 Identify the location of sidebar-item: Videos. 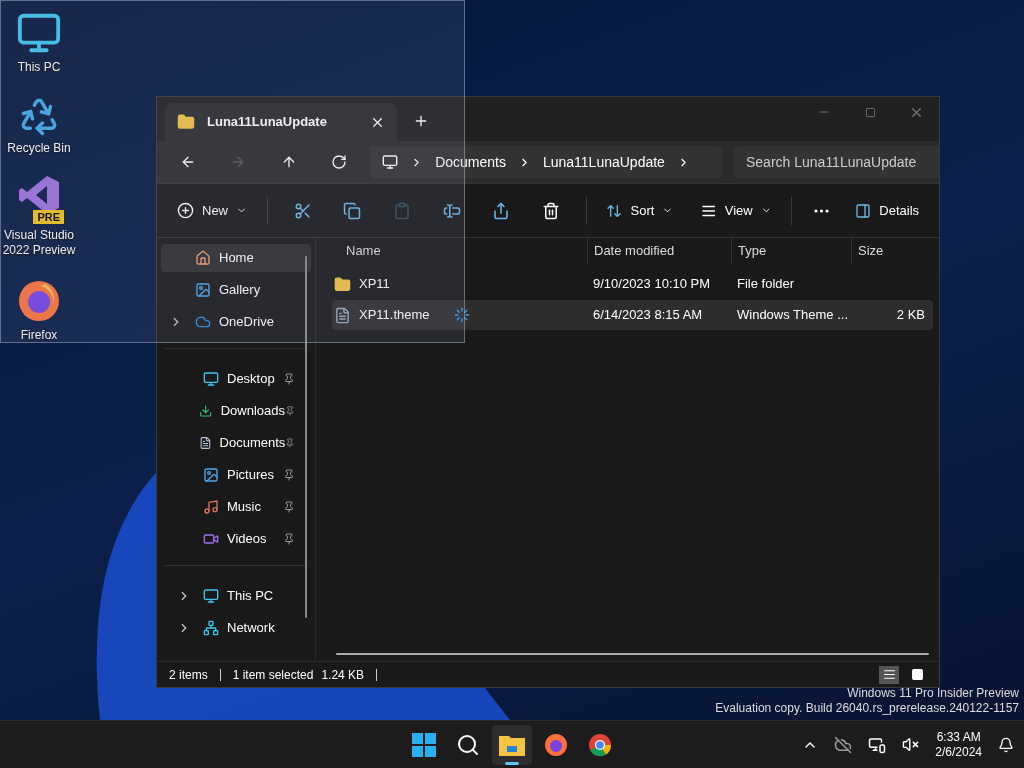
(236, 539).